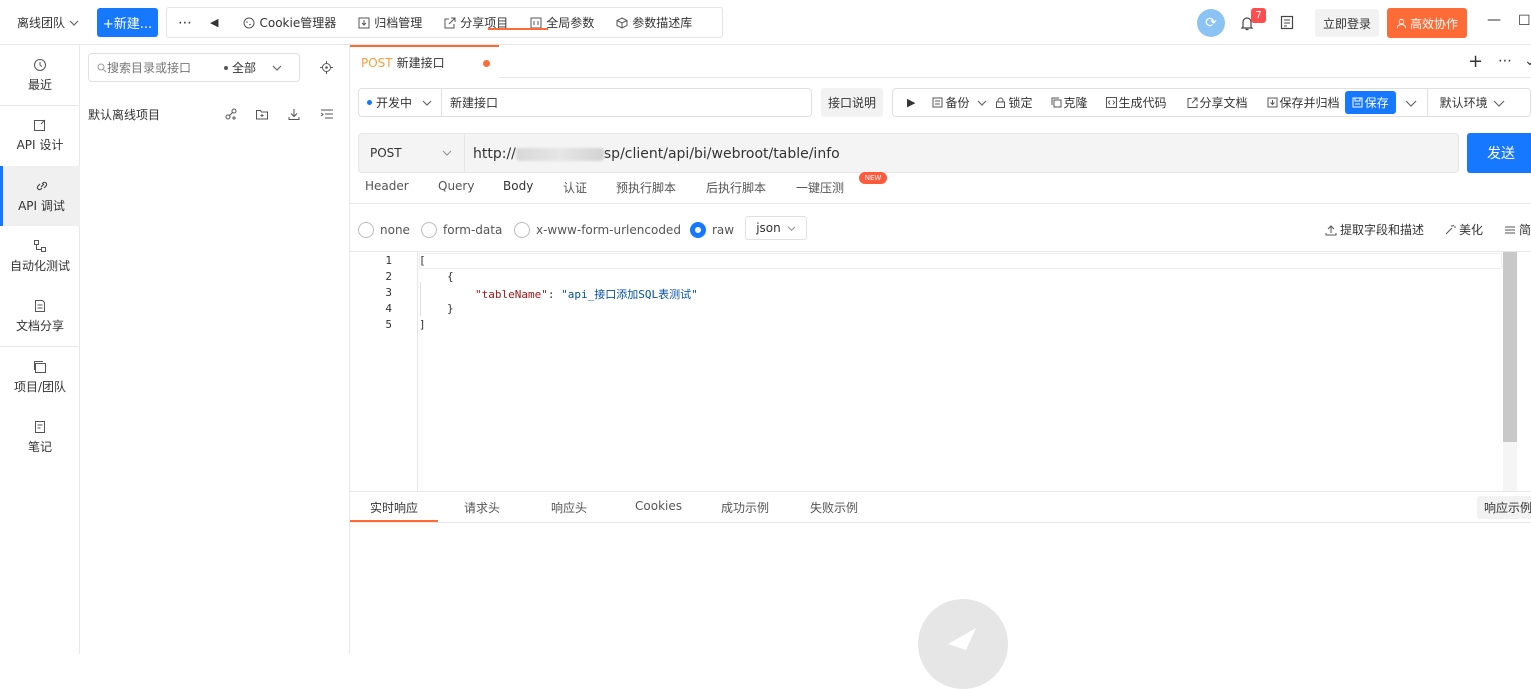 This screenshot has width=1531, height=689. I want to click on new-folder-icon, so click(262, 114).